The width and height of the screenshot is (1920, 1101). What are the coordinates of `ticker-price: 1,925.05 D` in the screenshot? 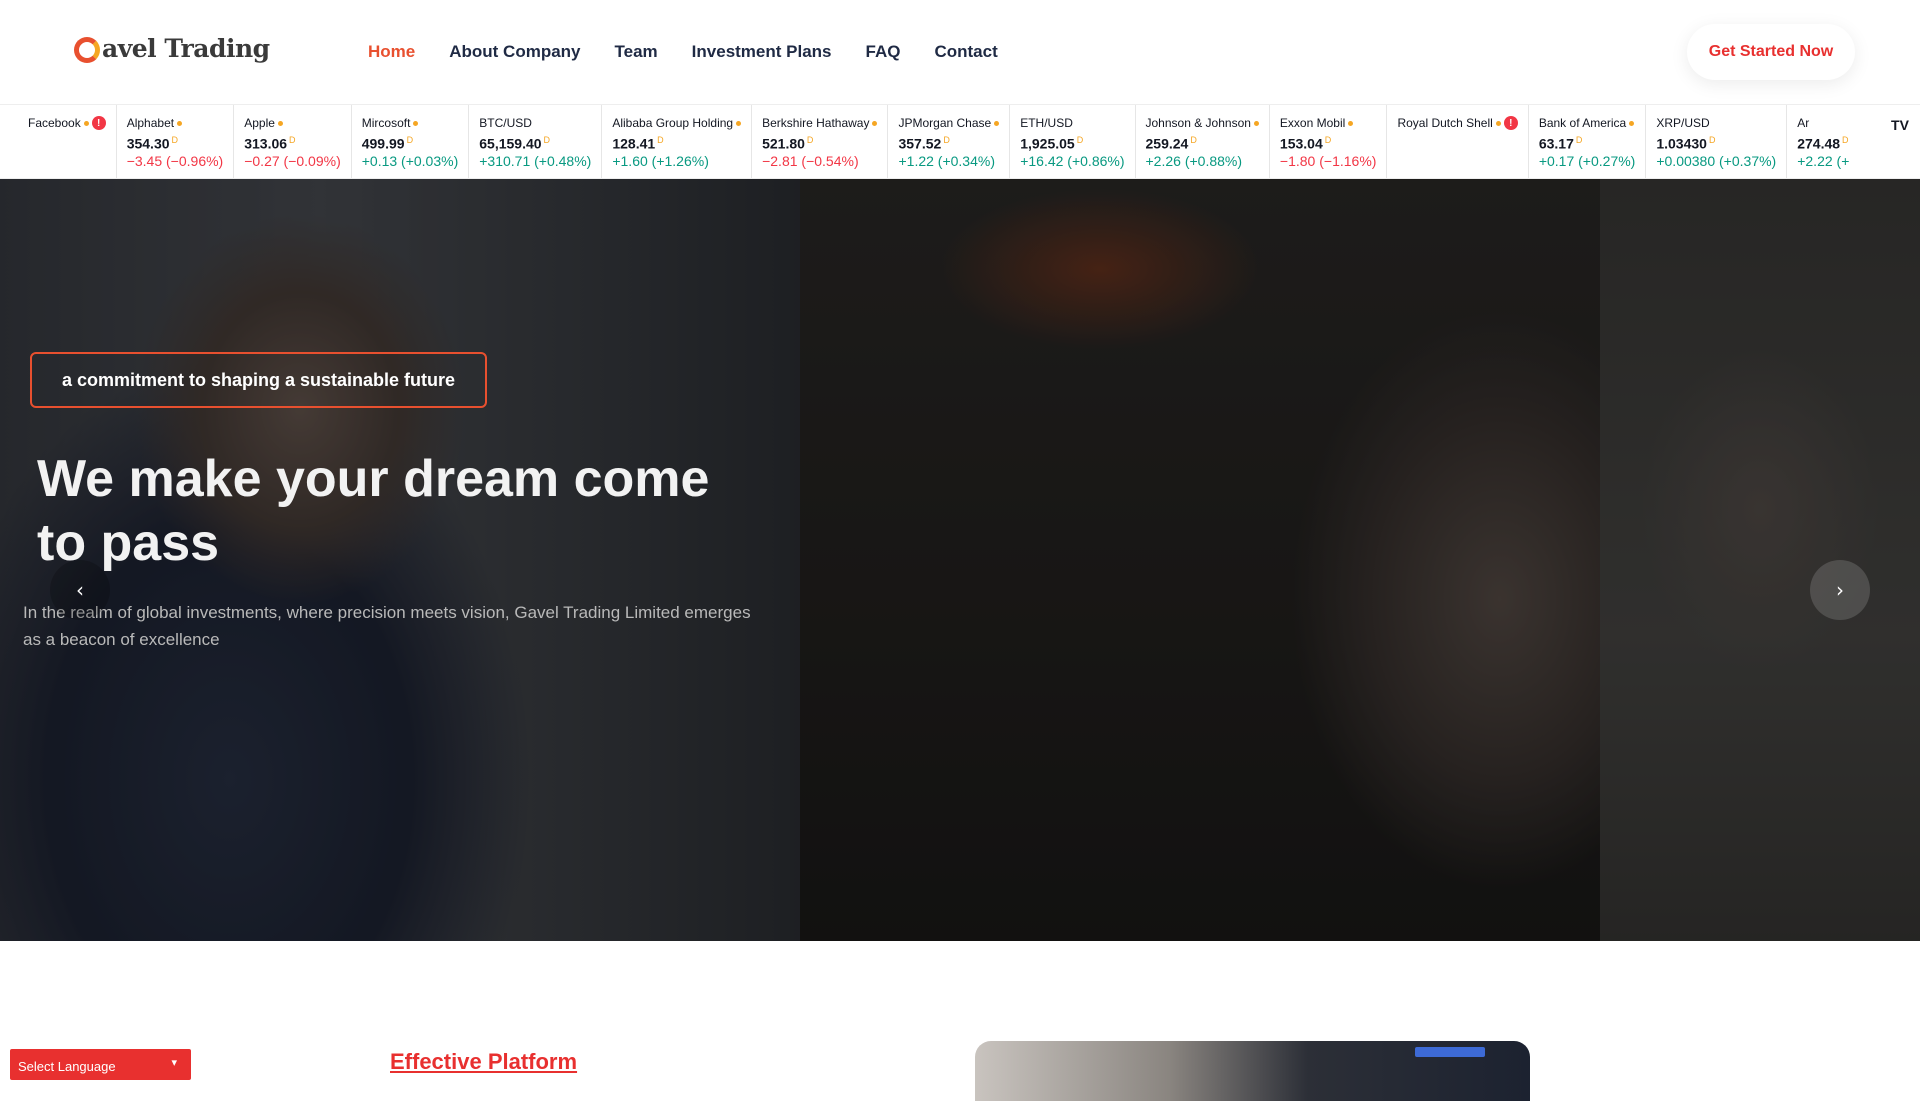 It's located at (1072, 143).